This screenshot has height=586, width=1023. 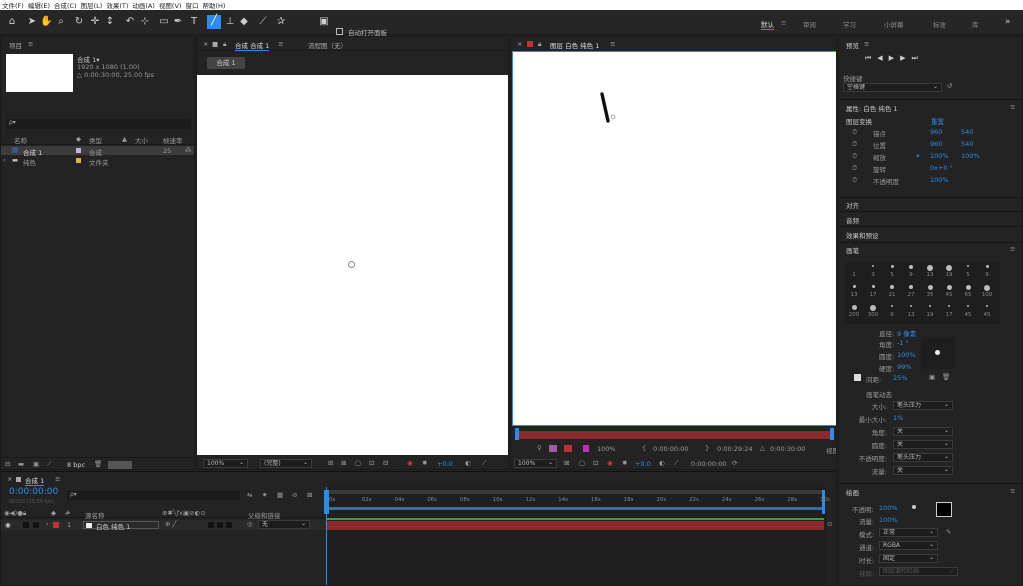 I want to click on delete-icon: 🗑︎, so click(x=98, y=464).